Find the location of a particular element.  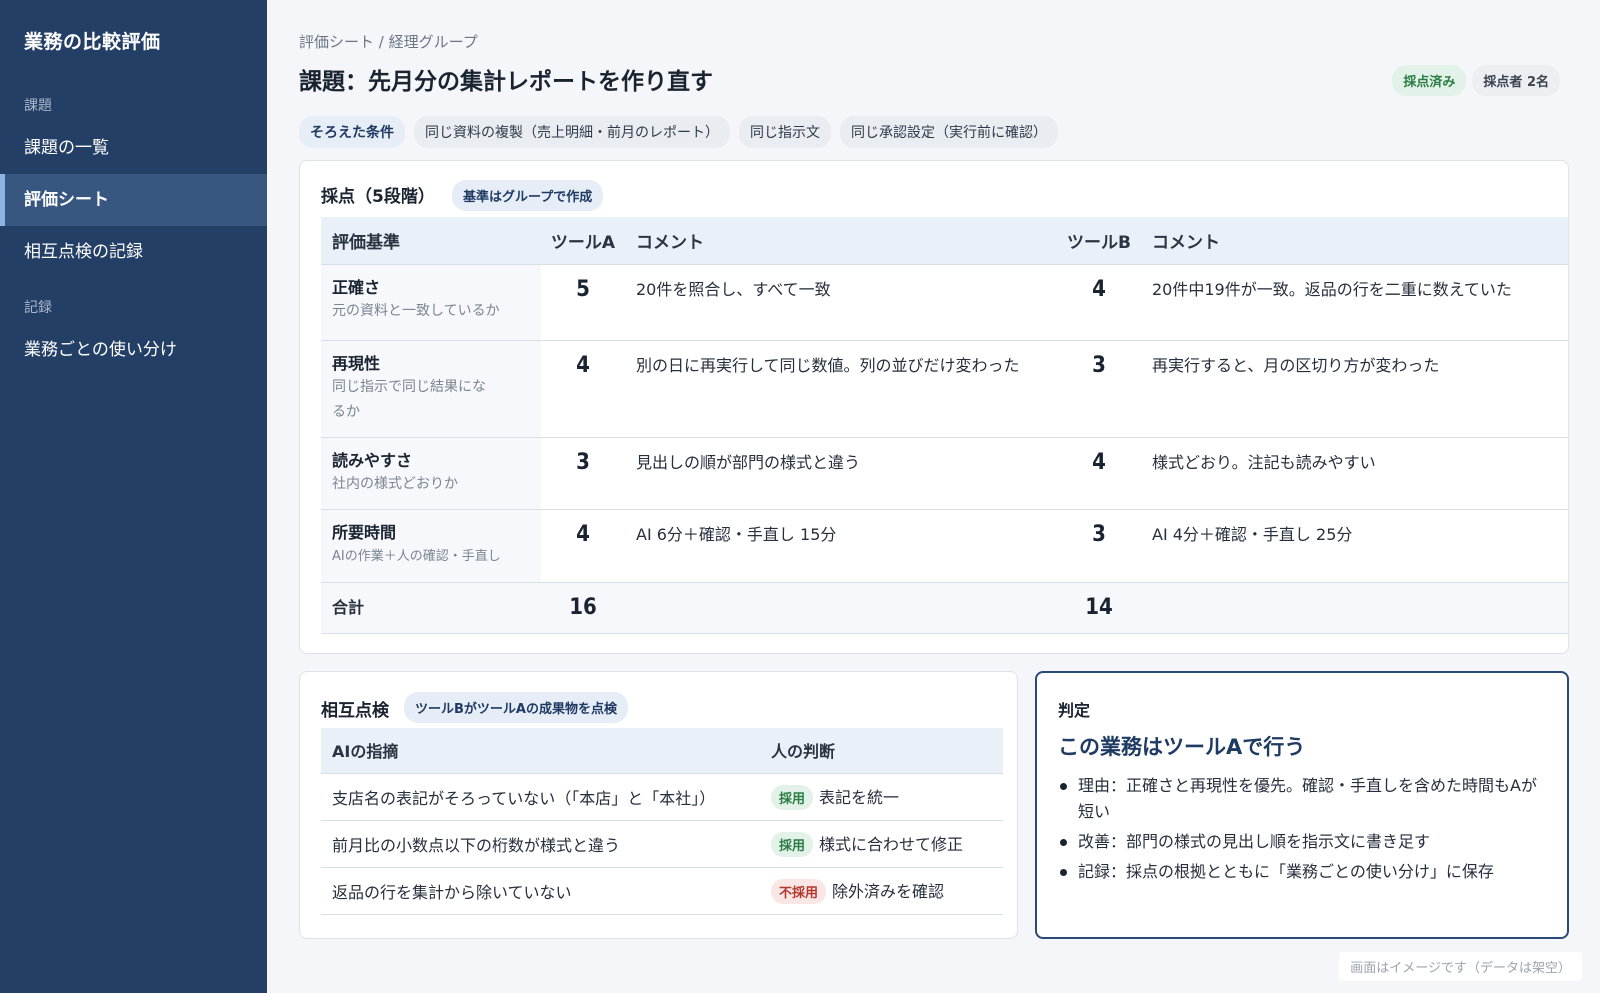

sidebar-item-cross-check-records: 相互点検の記録 is located at coordinates (133, 252).